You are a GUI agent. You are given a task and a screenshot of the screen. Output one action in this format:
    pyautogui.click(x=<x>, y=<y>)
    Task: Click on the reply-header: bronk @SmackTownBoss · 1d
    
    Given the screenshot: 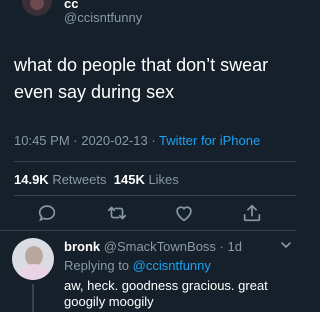 What is the action you would take?
    pyautogui.click(x=153, y=246)
    